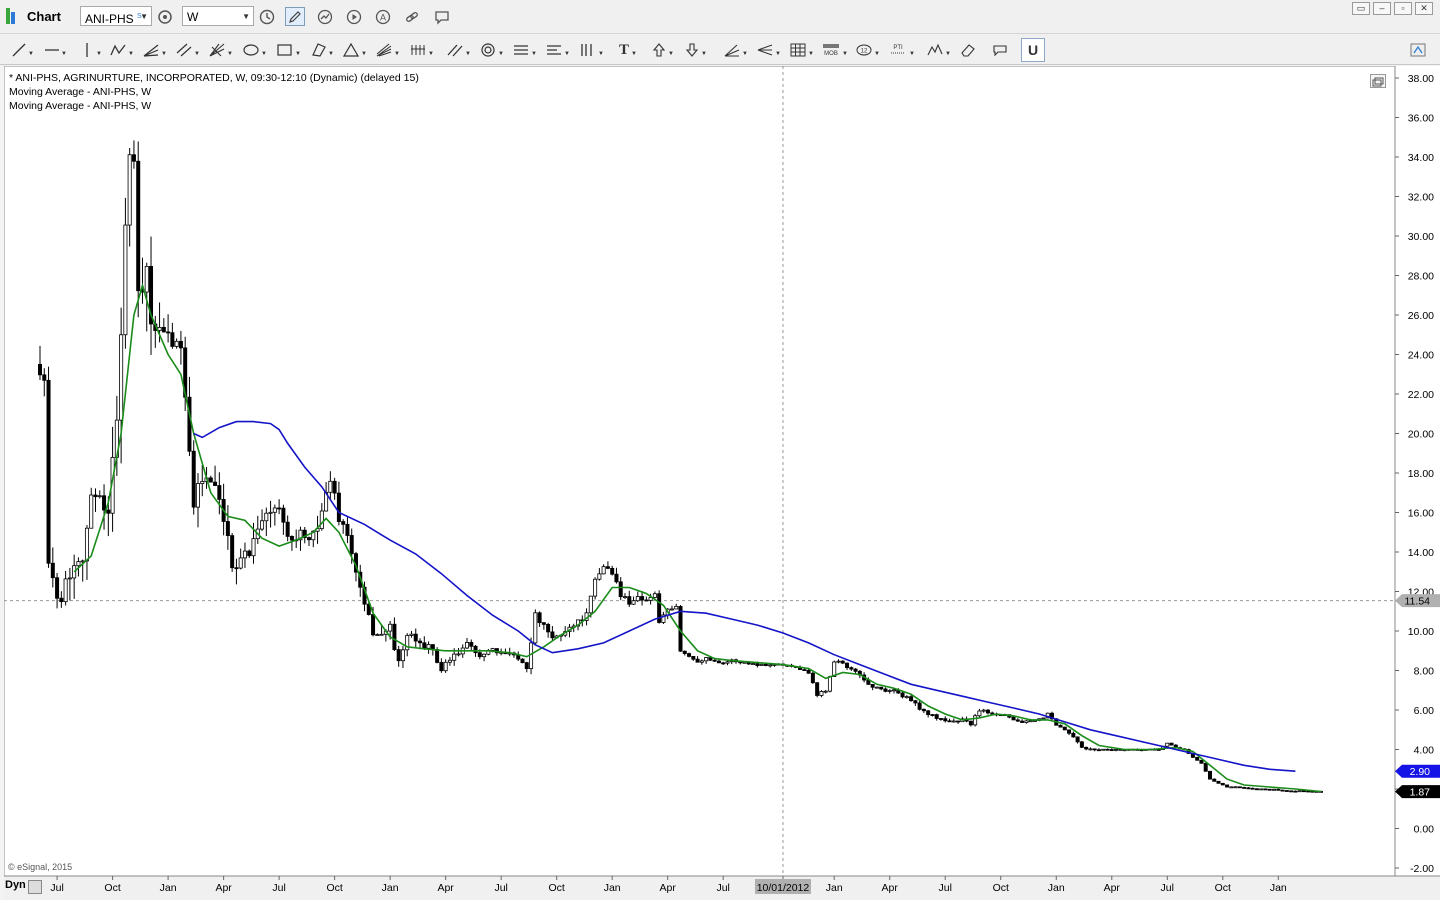  I want to click on pti-tool-icon: PTI ▼, so click(903, 50).